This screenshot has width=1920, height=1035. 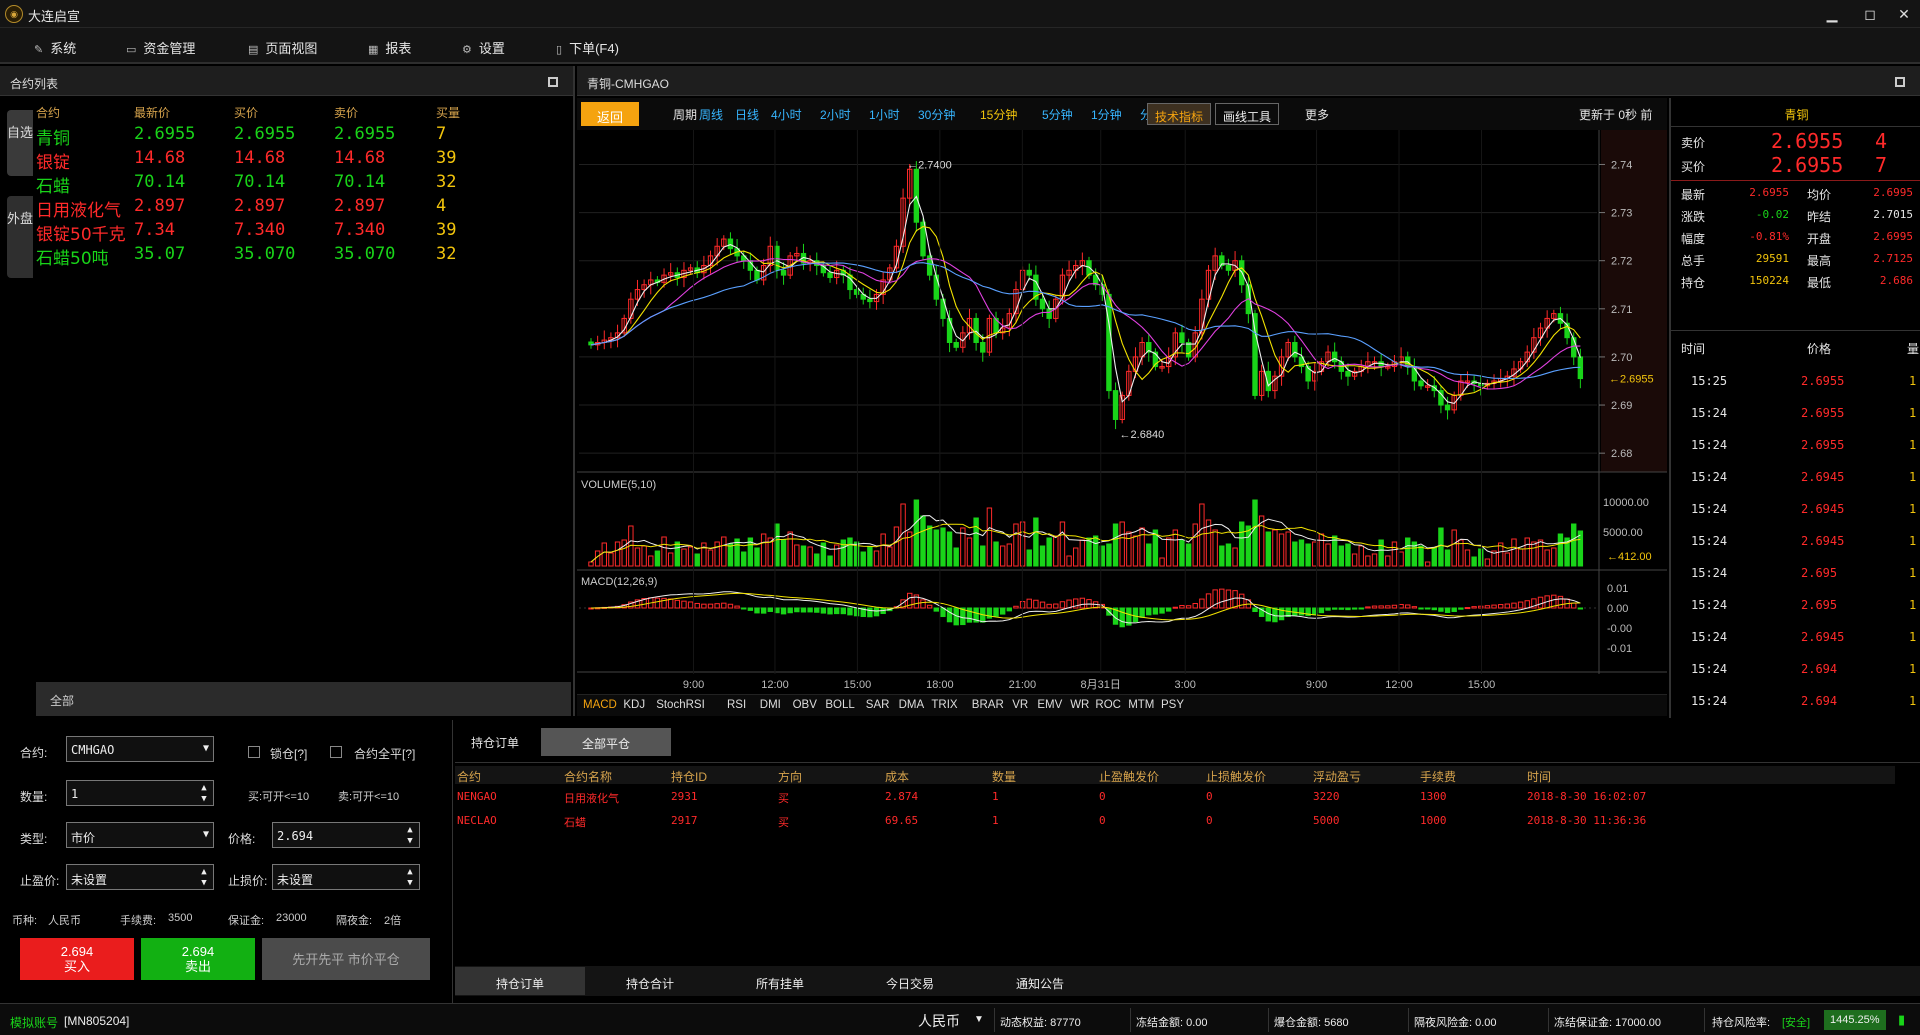 What do you see at coordinates (483, 47) in the screenshot?
I see `menu-settings: ⚙ 设置` at bounding box center [483, 47].